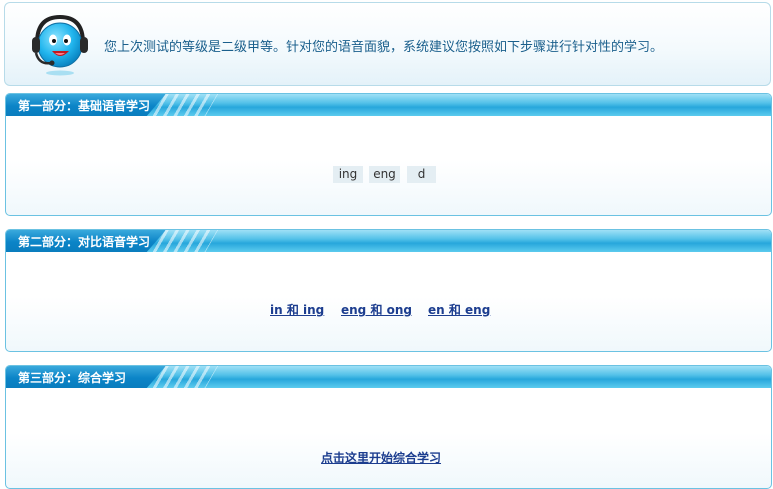 The width and height of the screenshot is (773, 489). Describe the element at coordinates (459, 309) in the screenshot. I see `contrast-link-en-eng: en 和 eng` at that location.